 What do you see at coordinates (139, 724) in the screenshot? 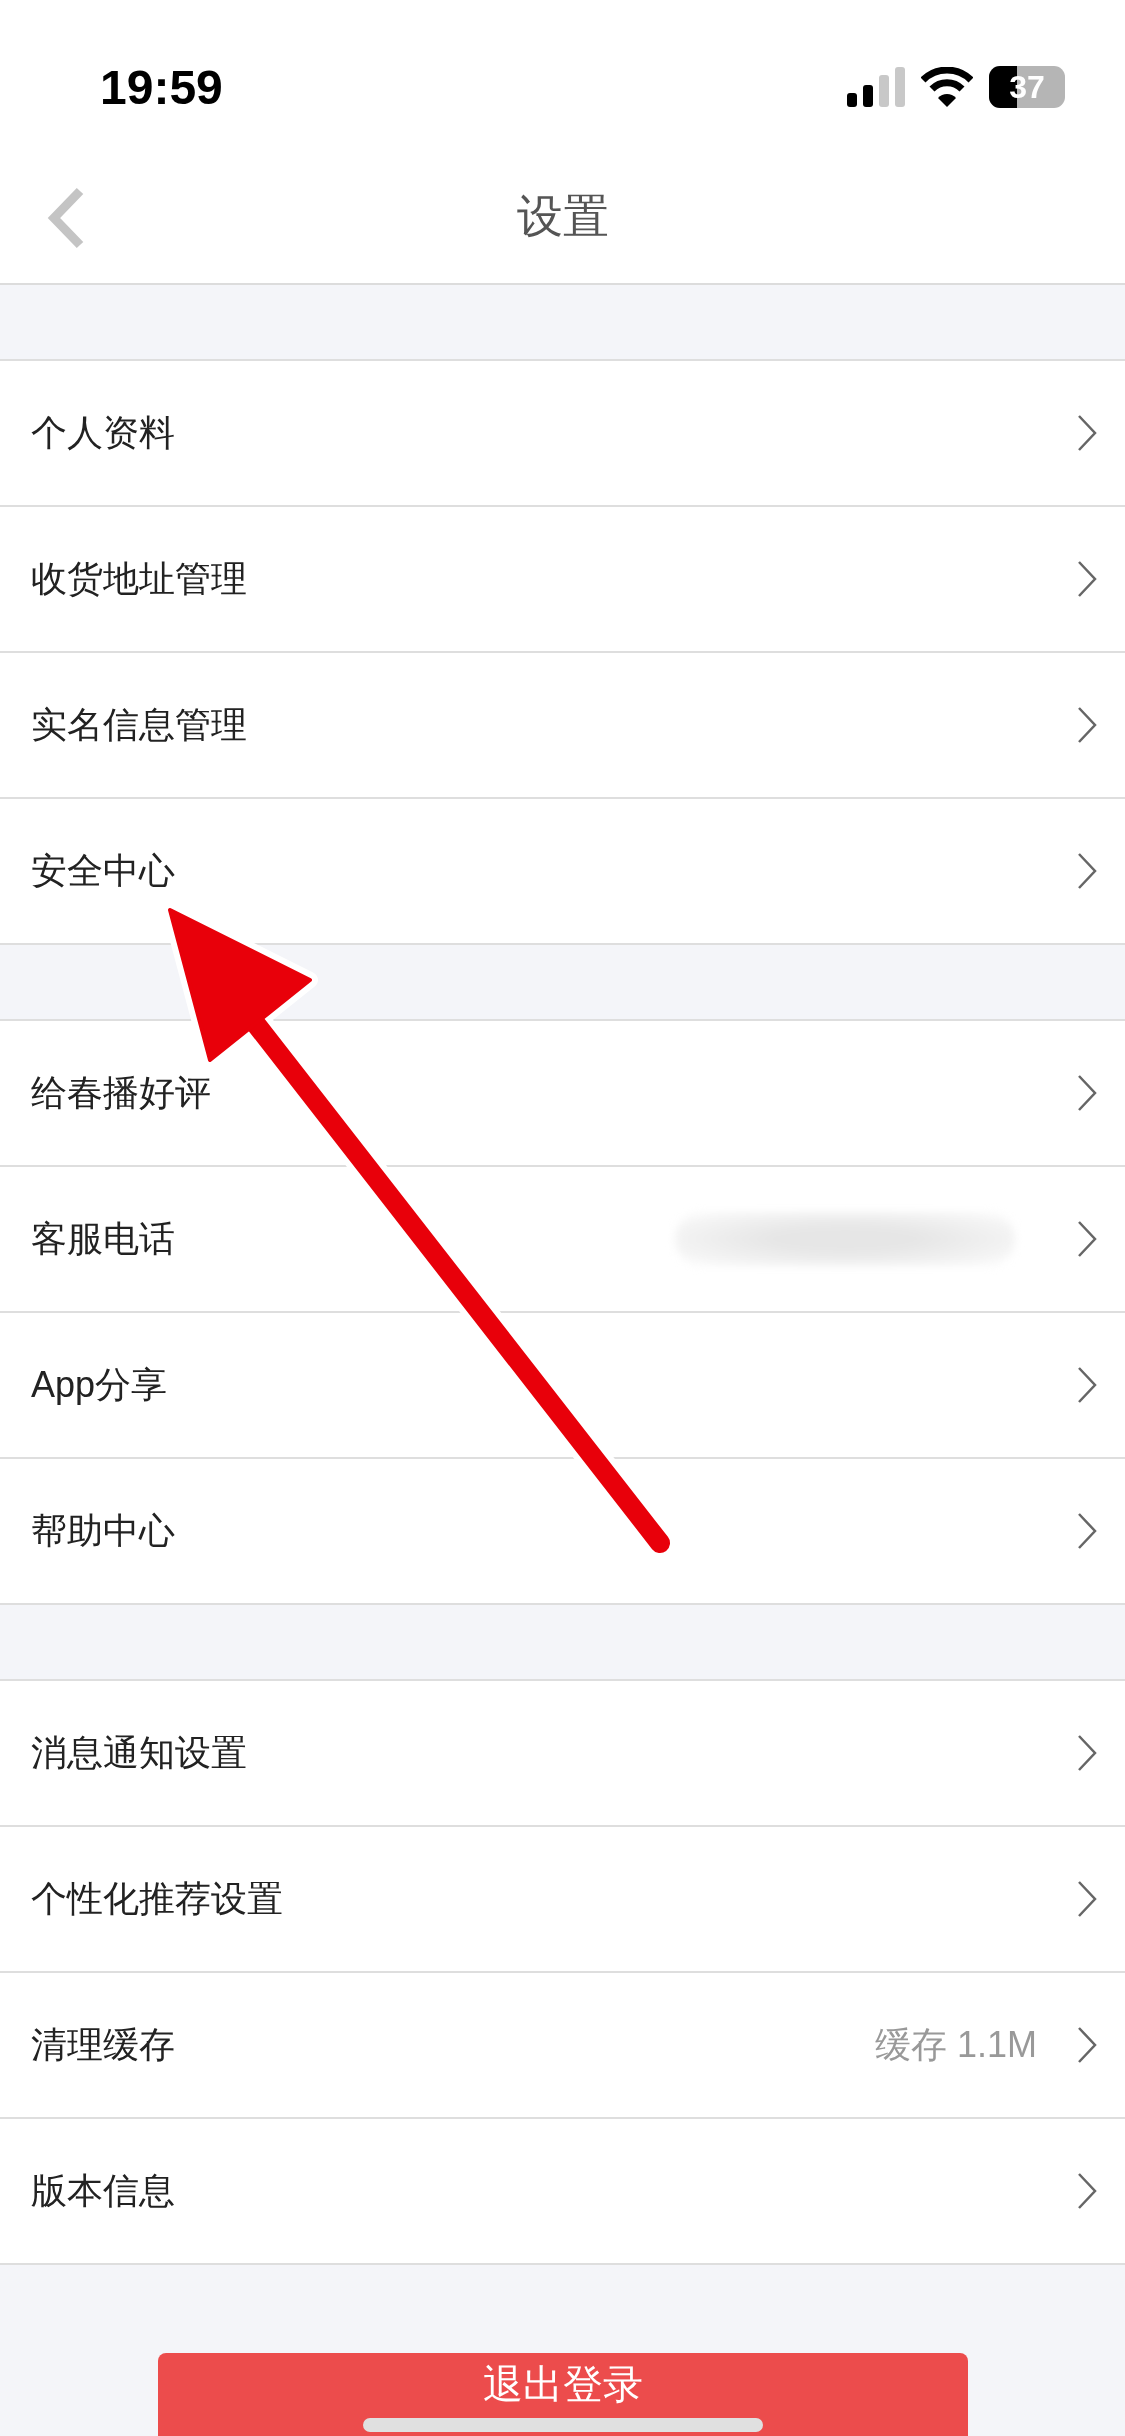
I see `row-label: 实名信息管理` at bounding box center [139, 724].